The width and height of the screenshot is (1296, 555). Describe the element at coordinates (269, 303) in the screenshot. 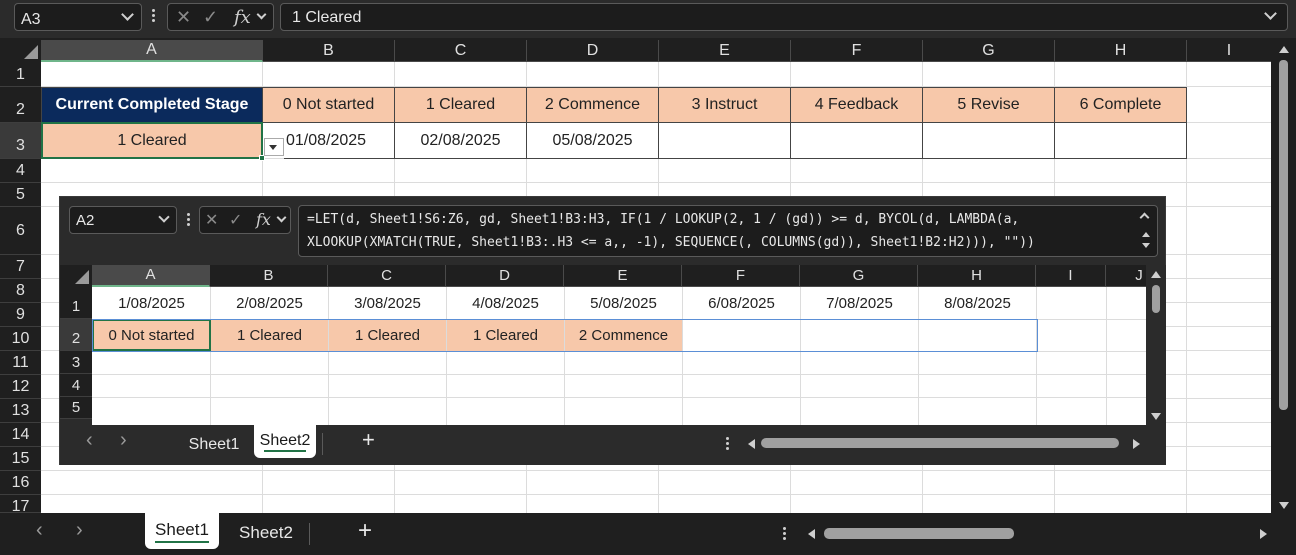

I see `inner-cell-b1: 2/08/2025` at that location.